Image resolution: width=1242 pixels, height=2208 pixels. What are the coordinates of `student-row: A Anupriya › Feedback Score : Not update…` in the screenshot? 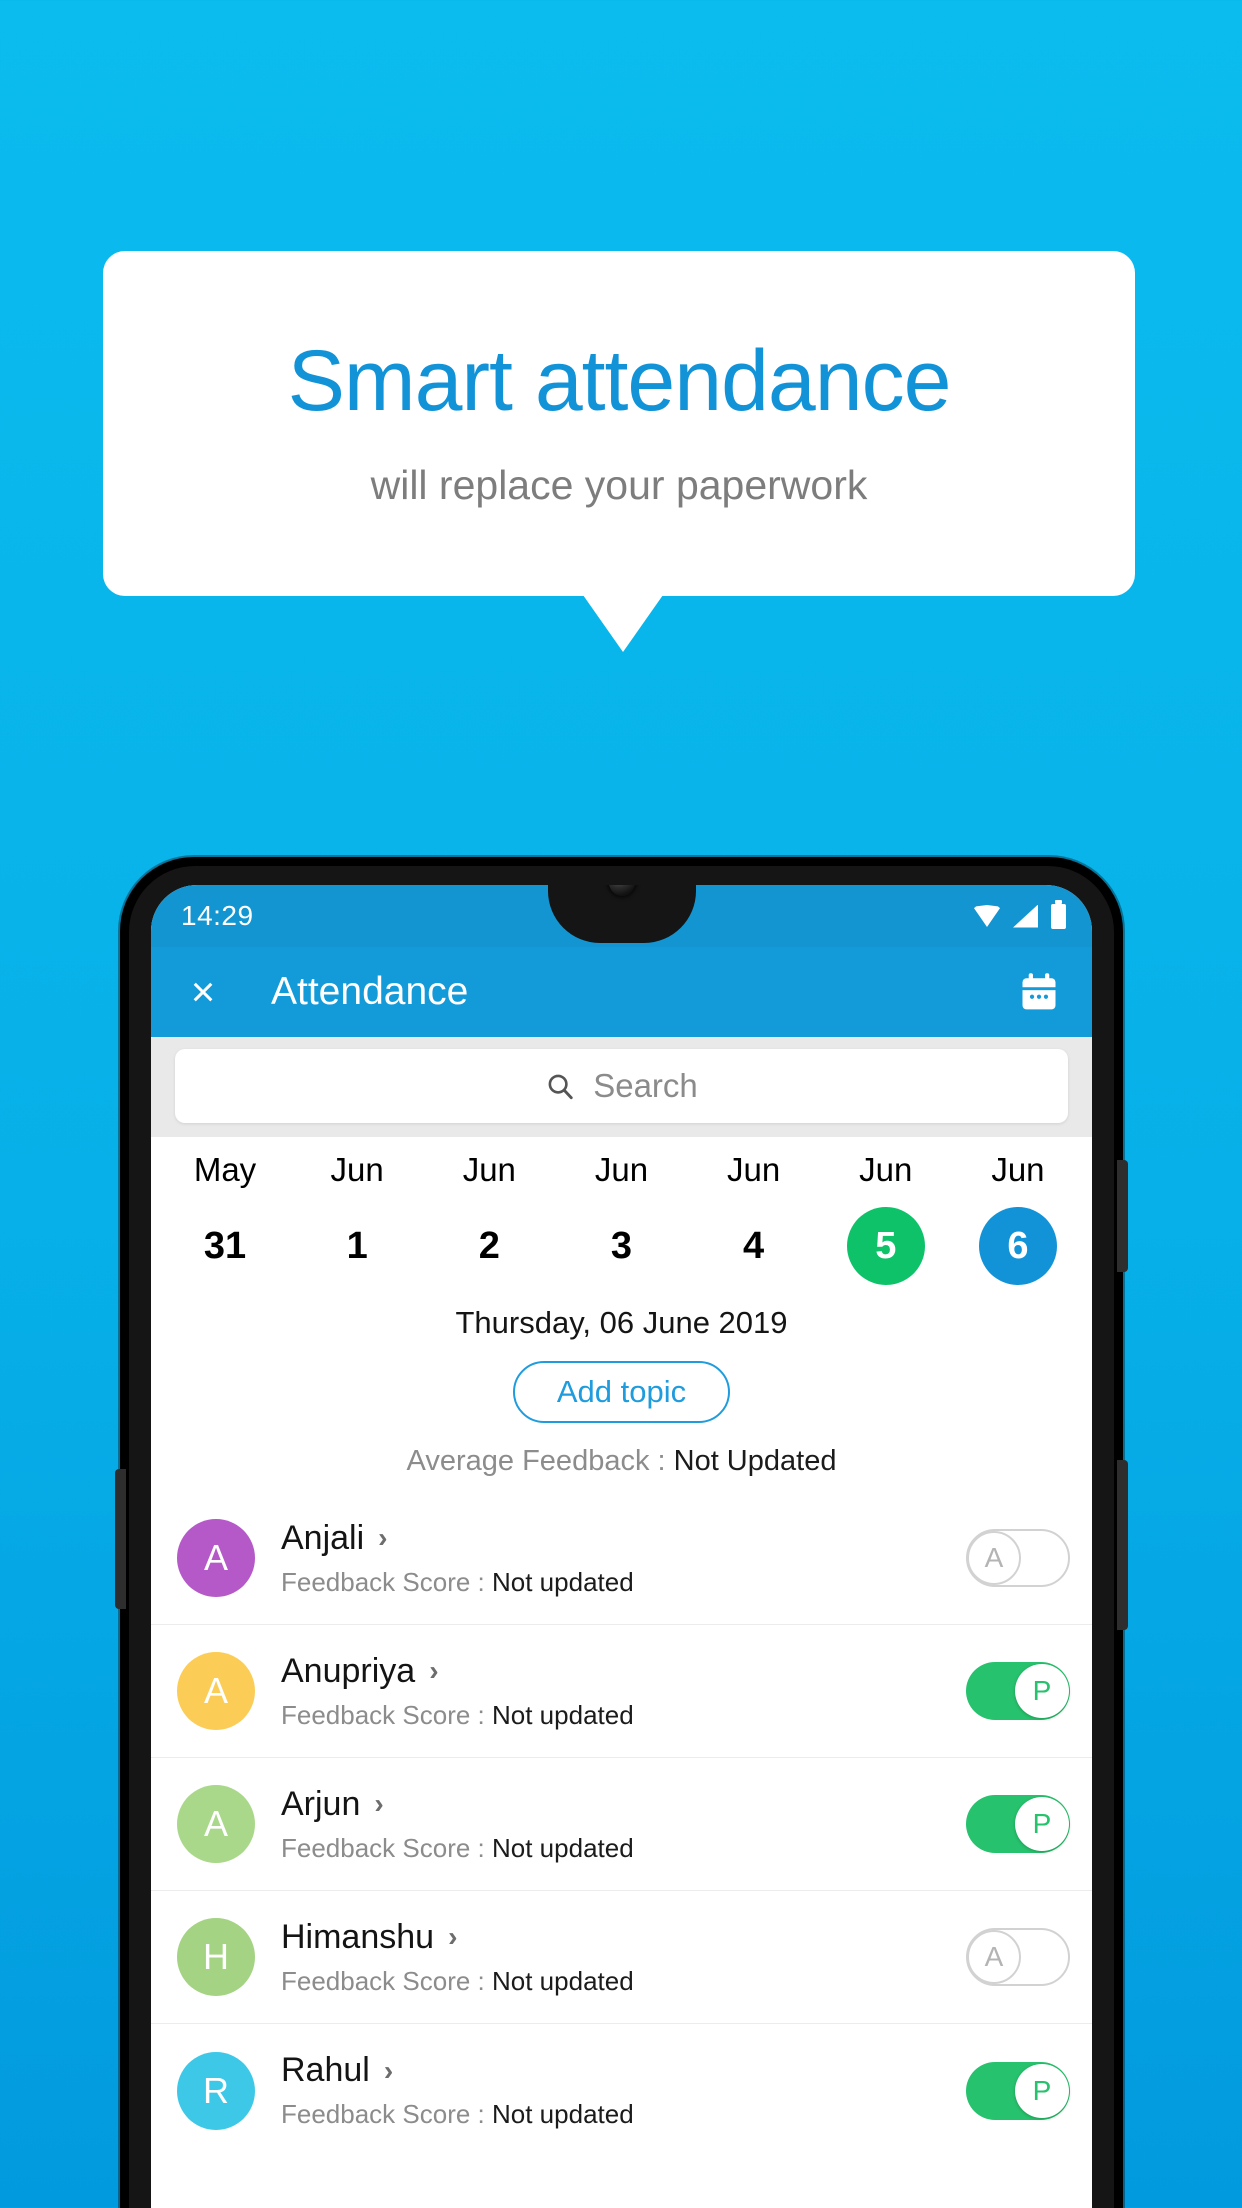 It's located at (621, 1692).